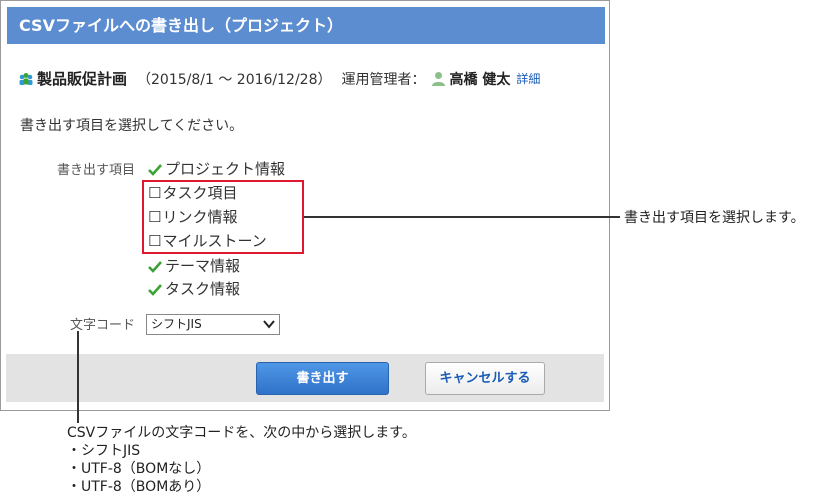 The height and width of the screenshot is (500, 837). I want to click on callout-charcode-option: ・UTF-8（BOMなし）, so click(139, 469).